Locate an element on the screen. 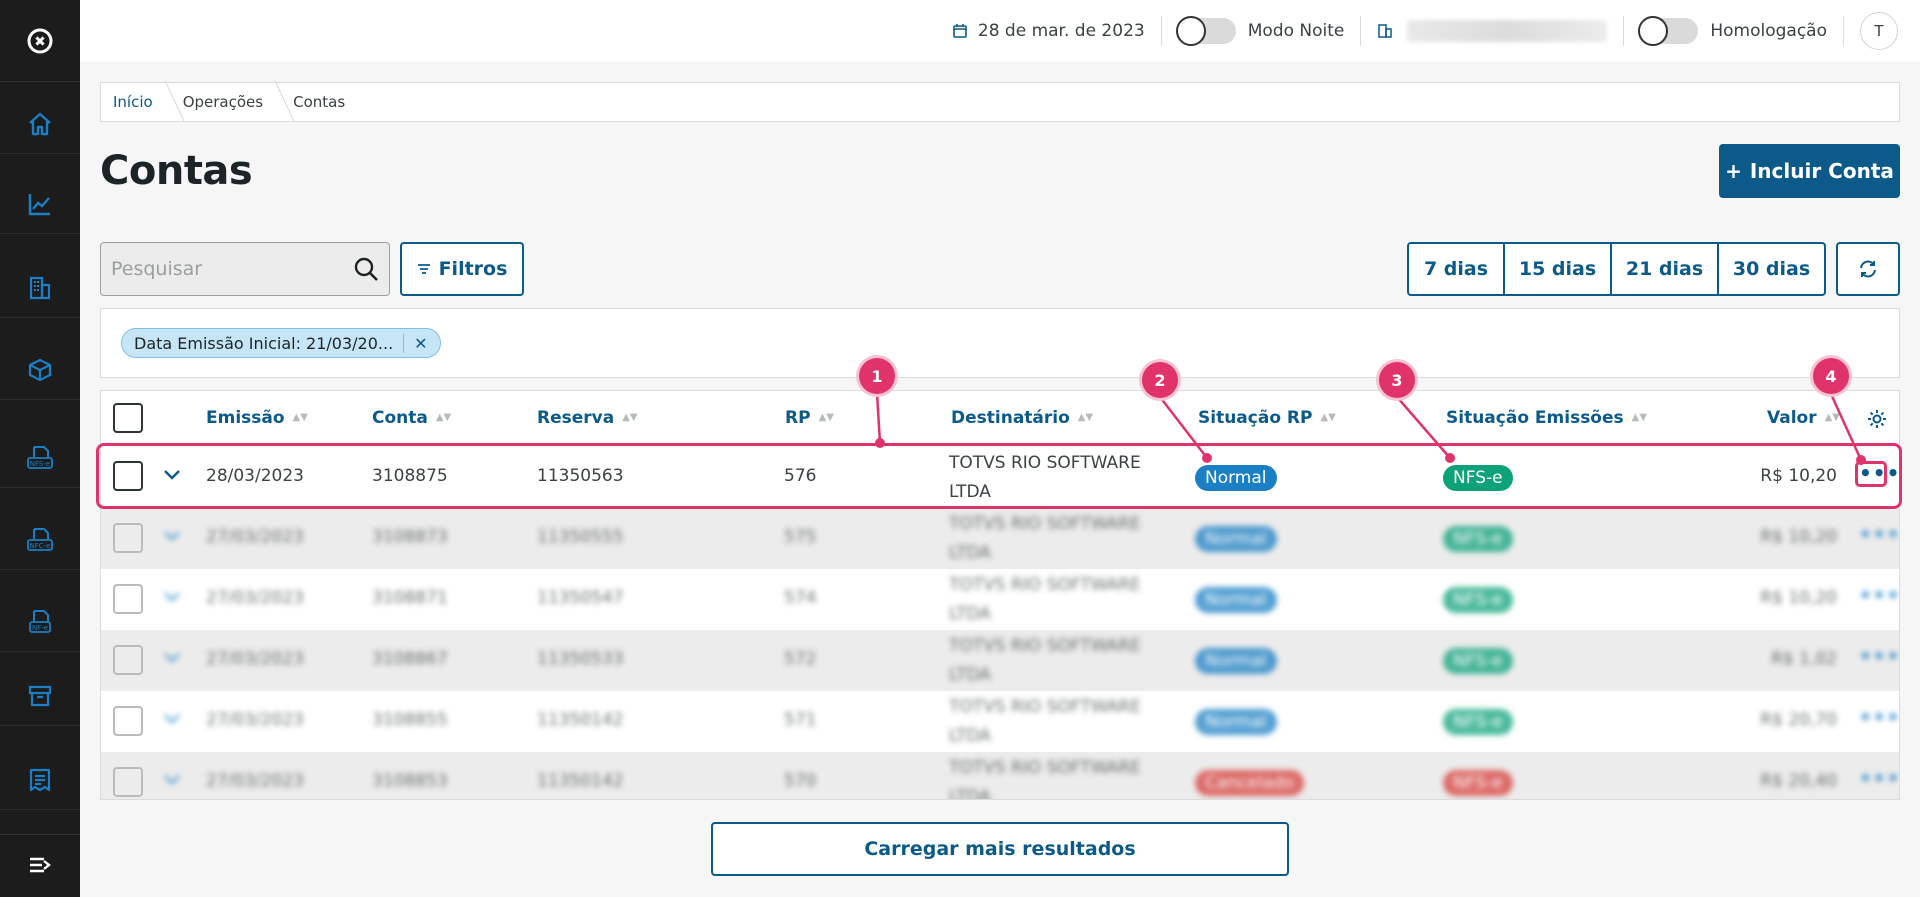 This screenshot has width=1920, height=897. cell-conta: 3108853 is located at coordinates (410, 781).